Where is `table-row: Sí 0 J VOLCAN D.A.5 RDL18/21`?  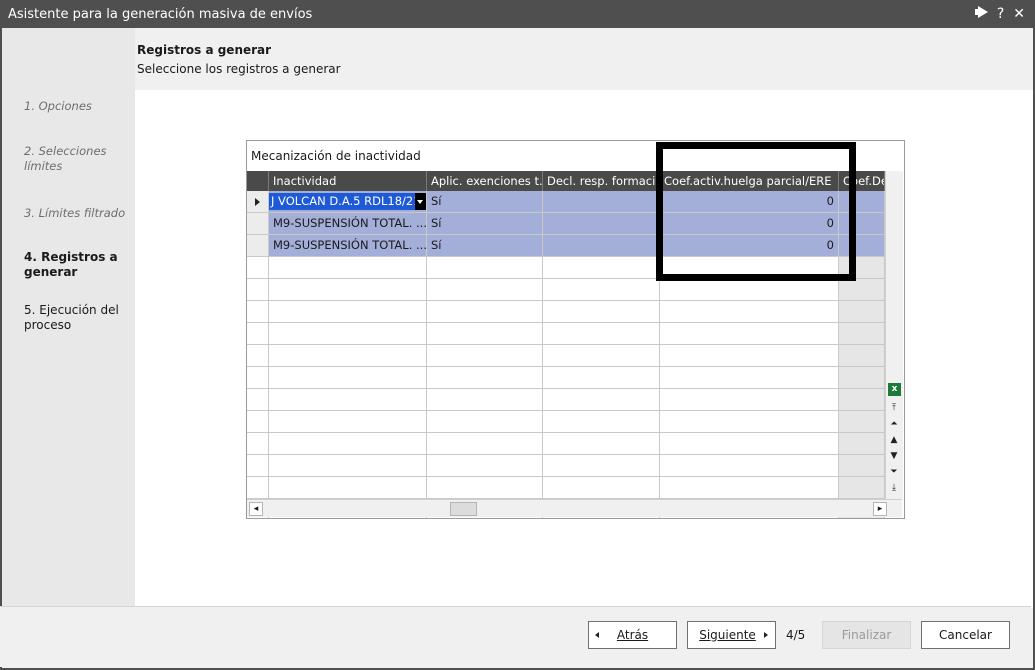
table-row: Sí 0 J VOLCAN D.A.5 RDL18/21 is located at coordinates (574, 202).